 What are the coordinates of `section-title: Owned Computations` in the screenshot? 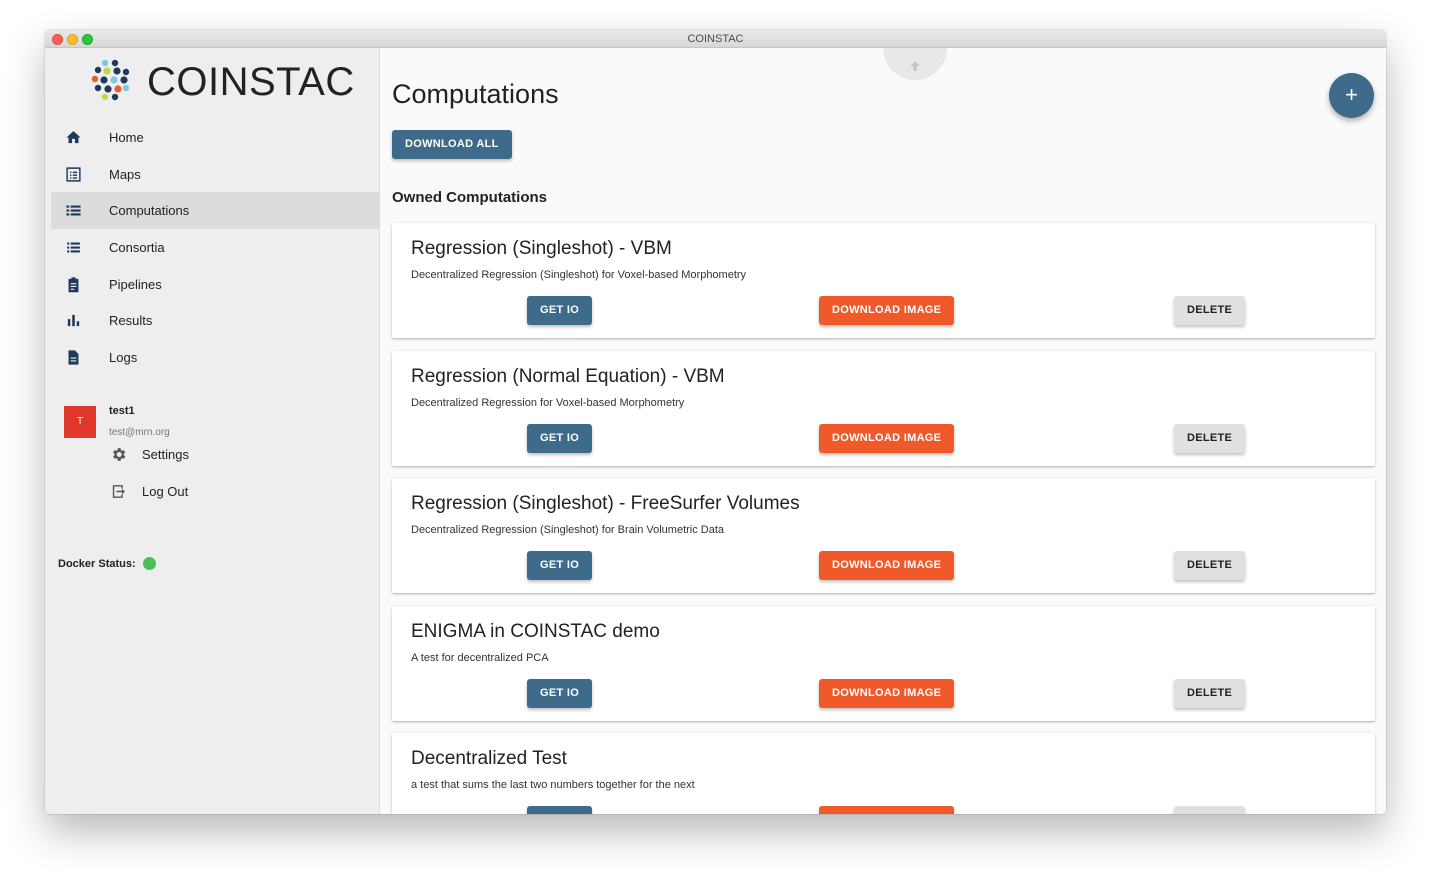 It's located at (469, 197).